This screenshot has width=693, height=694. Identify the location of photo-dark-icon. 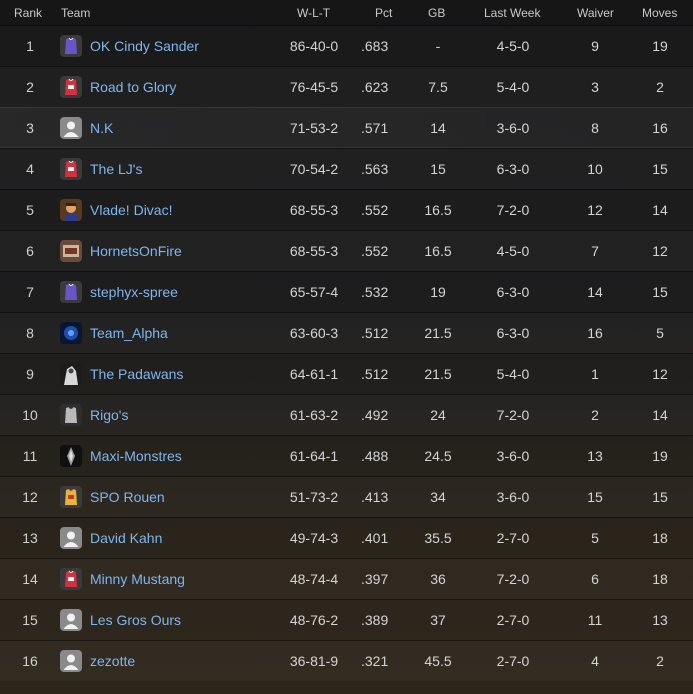
(71, 456).